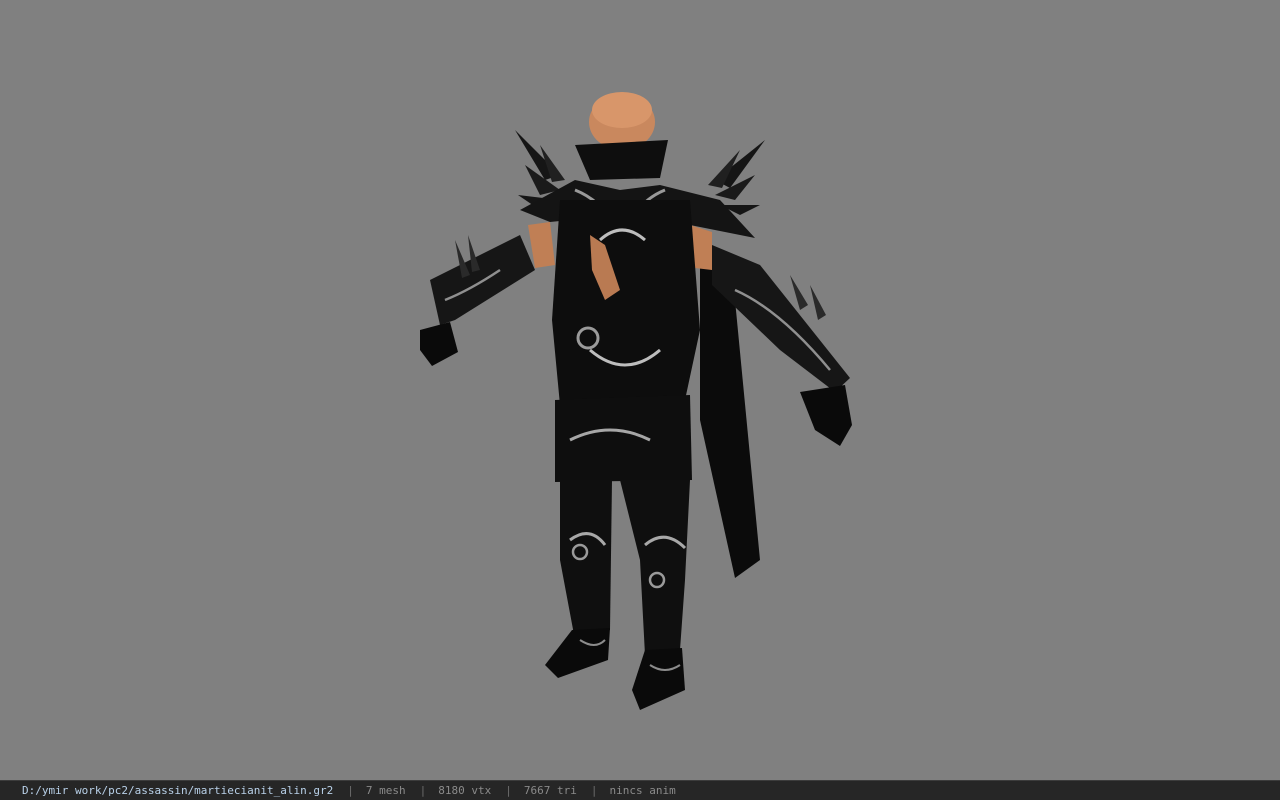  What do you see at coordinates (465, 790) in the screenshot?
I see `vertex-count: 8180 vtx` at bounding box center [465, 790].